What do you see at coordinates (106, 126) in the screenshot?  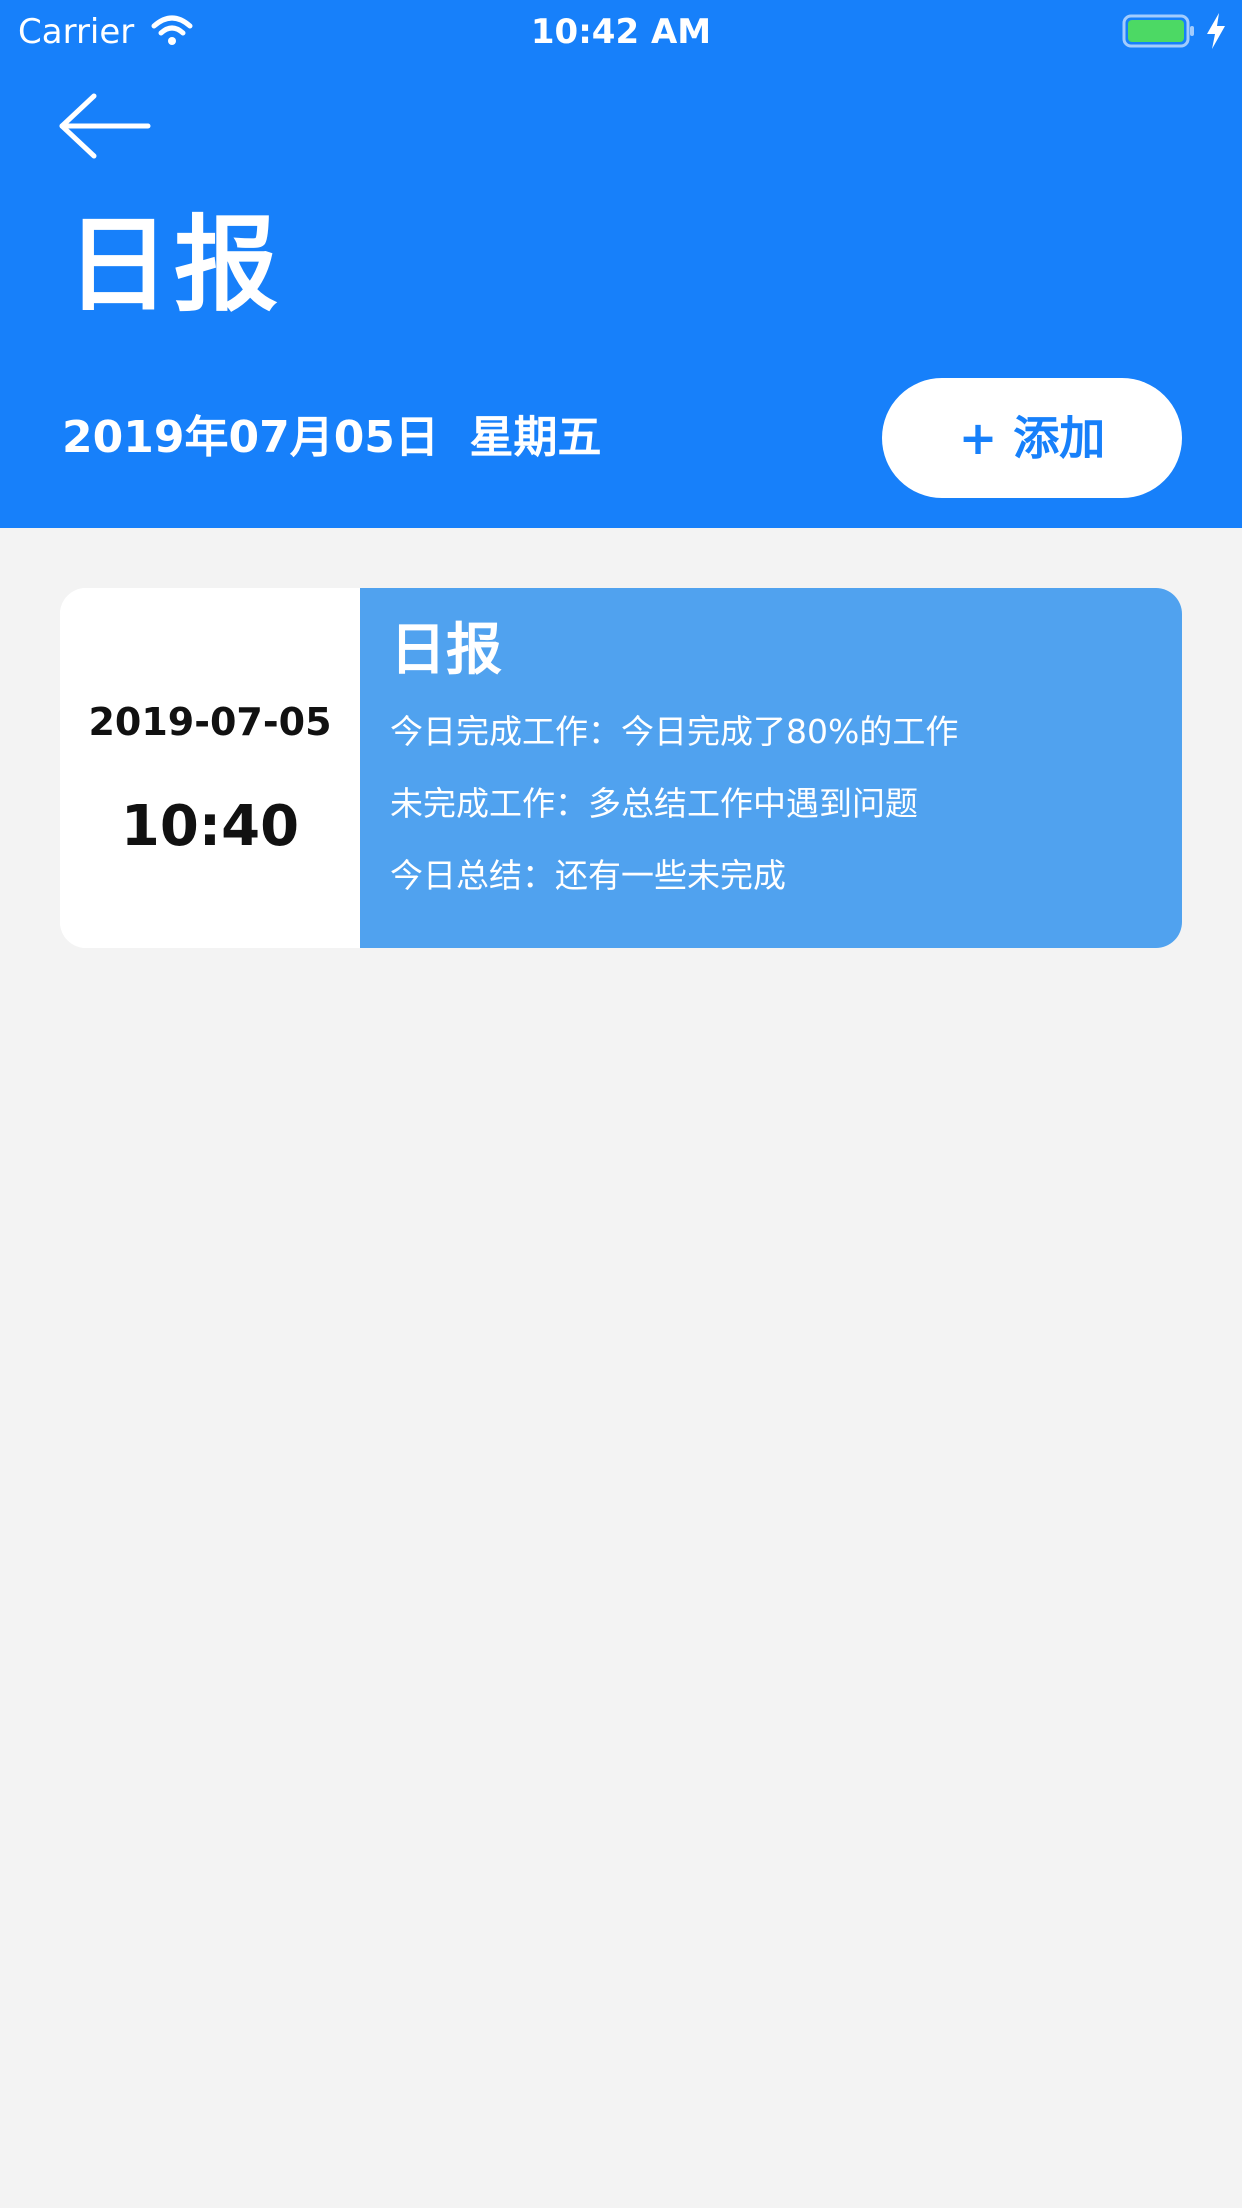 I see `back-arrow-icon` at bounding box center [106, 126].